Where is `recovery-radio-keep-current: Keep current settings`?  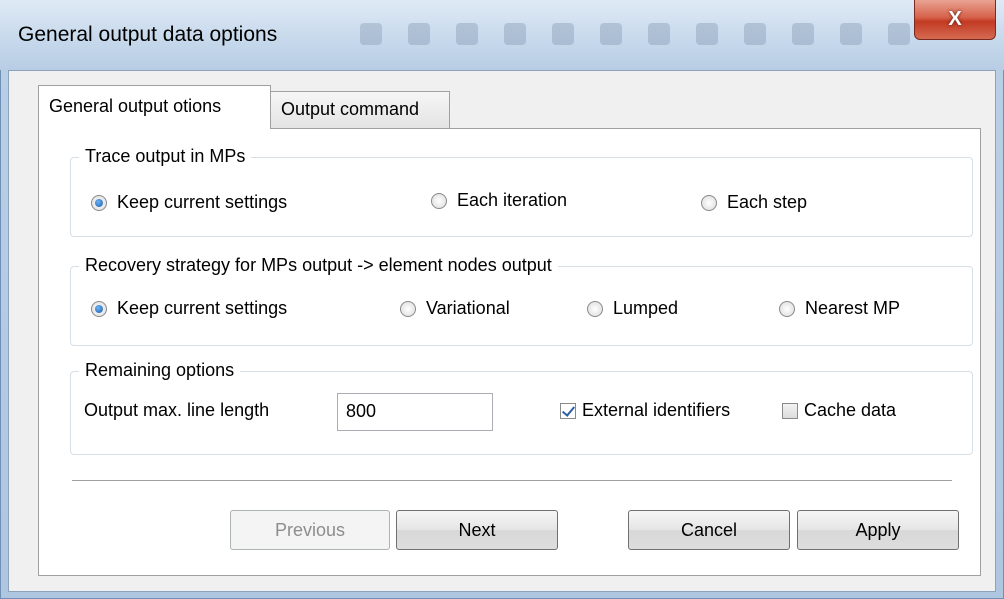
recovery-radio-keep-current: Keep current settings is located at coordinates (189, 308).